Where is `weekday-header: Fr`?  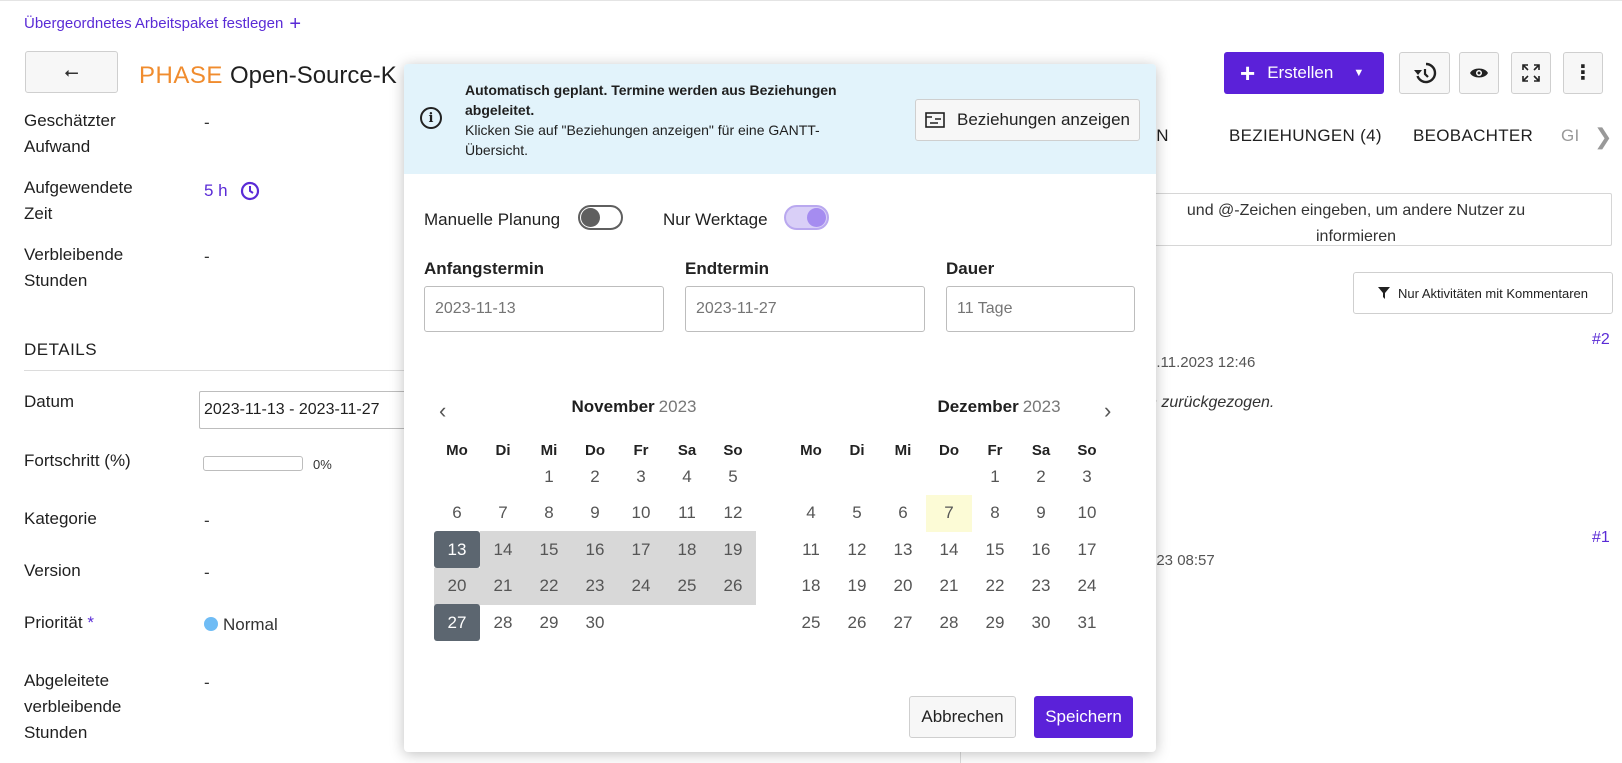
weekday-header: Fr is located at coordinates (641, 450).